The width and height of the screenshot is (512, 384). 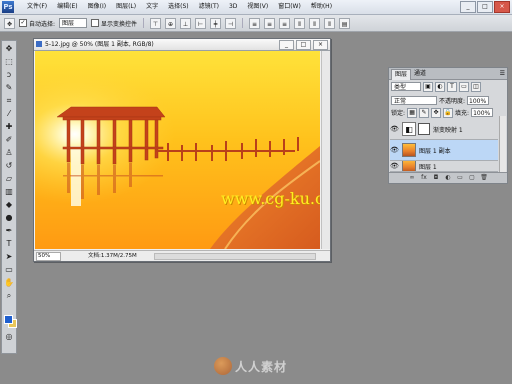 I want to click on type-icon: T, so click(x=9, y=243).